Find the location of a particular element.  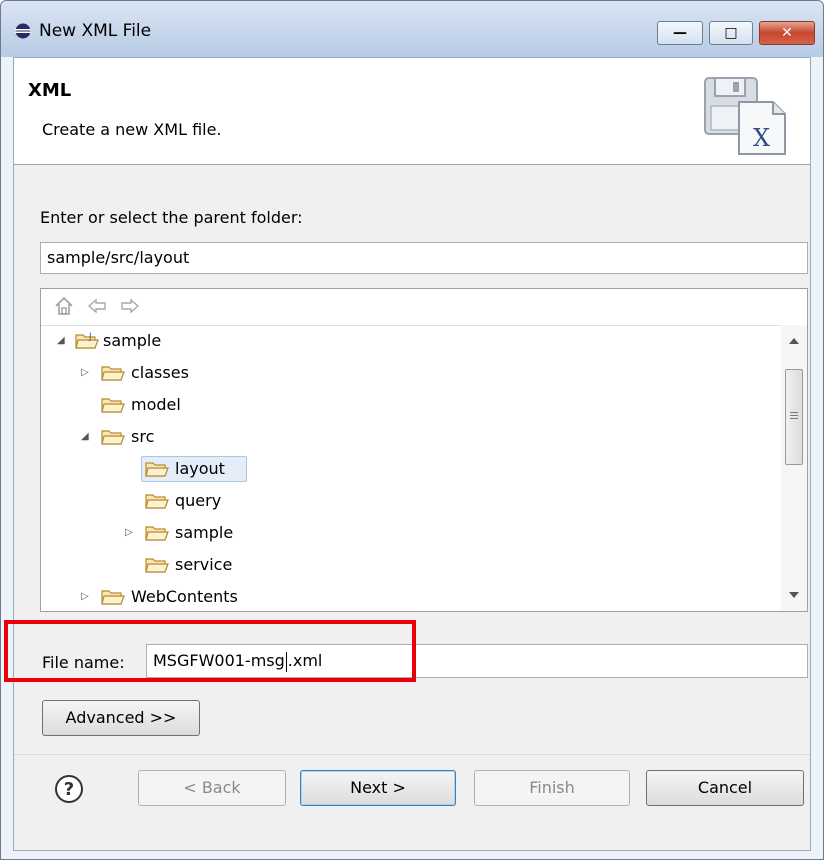

minimize-icon: — is located at coordinates (680, 33).